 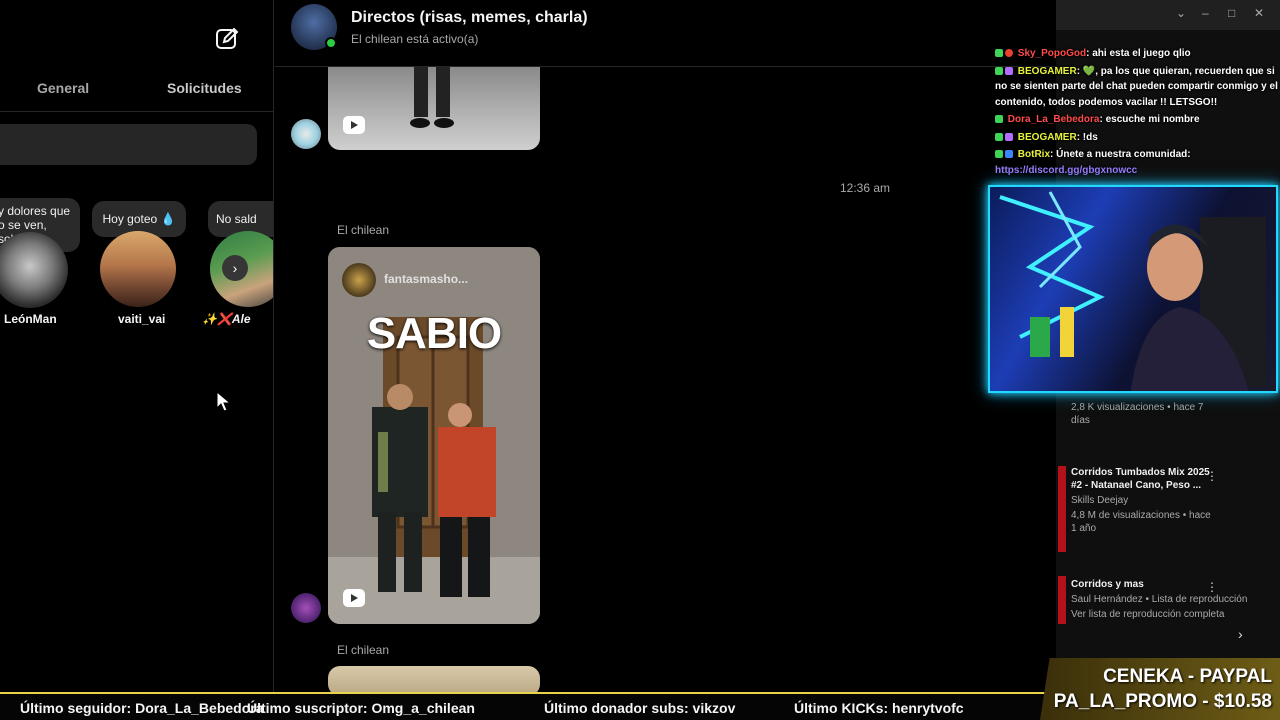 I want to click on video-thumbnail, so click(x=1062, y=509).